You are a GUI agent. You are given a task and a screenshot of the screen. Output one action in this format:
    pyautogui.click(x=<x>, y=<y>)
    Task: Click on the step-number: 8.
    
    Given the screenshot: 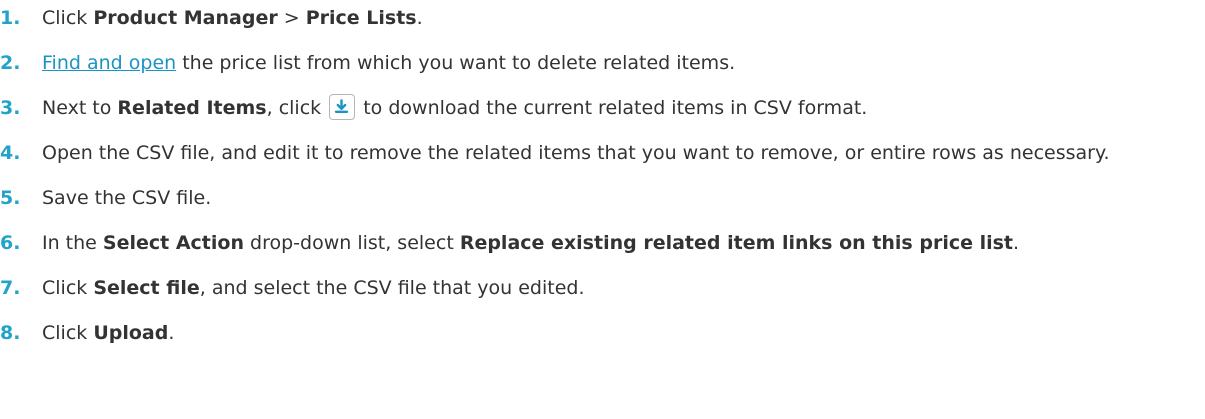 What is the action you would take?
    pyautogui.click(x=10, y=333)
    